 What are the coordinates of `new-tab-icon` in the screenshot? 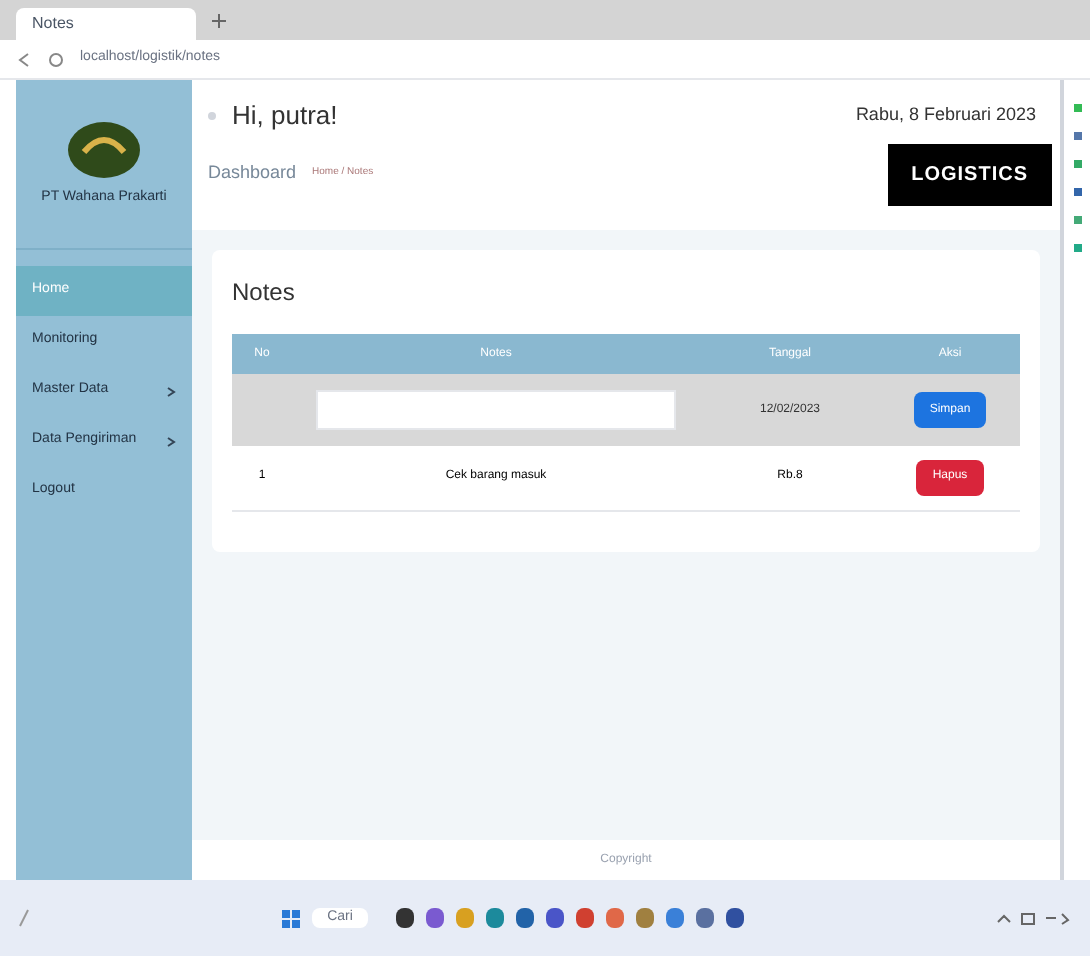 It's located at (219, 20).